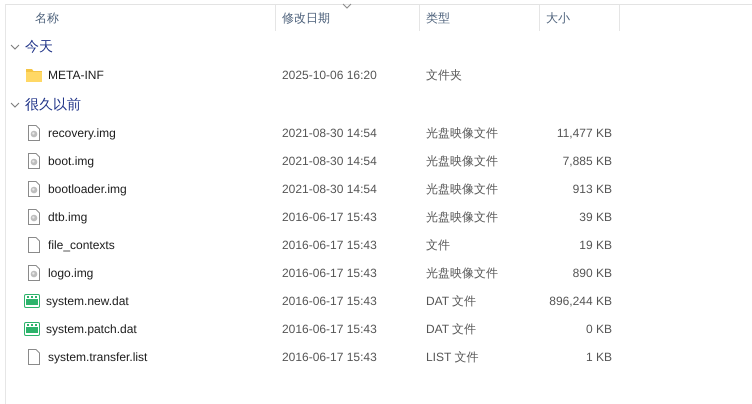  Describe the element at coordinates (452, 357) in the screenshot. I see `file-type: LIST 文件` at that location.